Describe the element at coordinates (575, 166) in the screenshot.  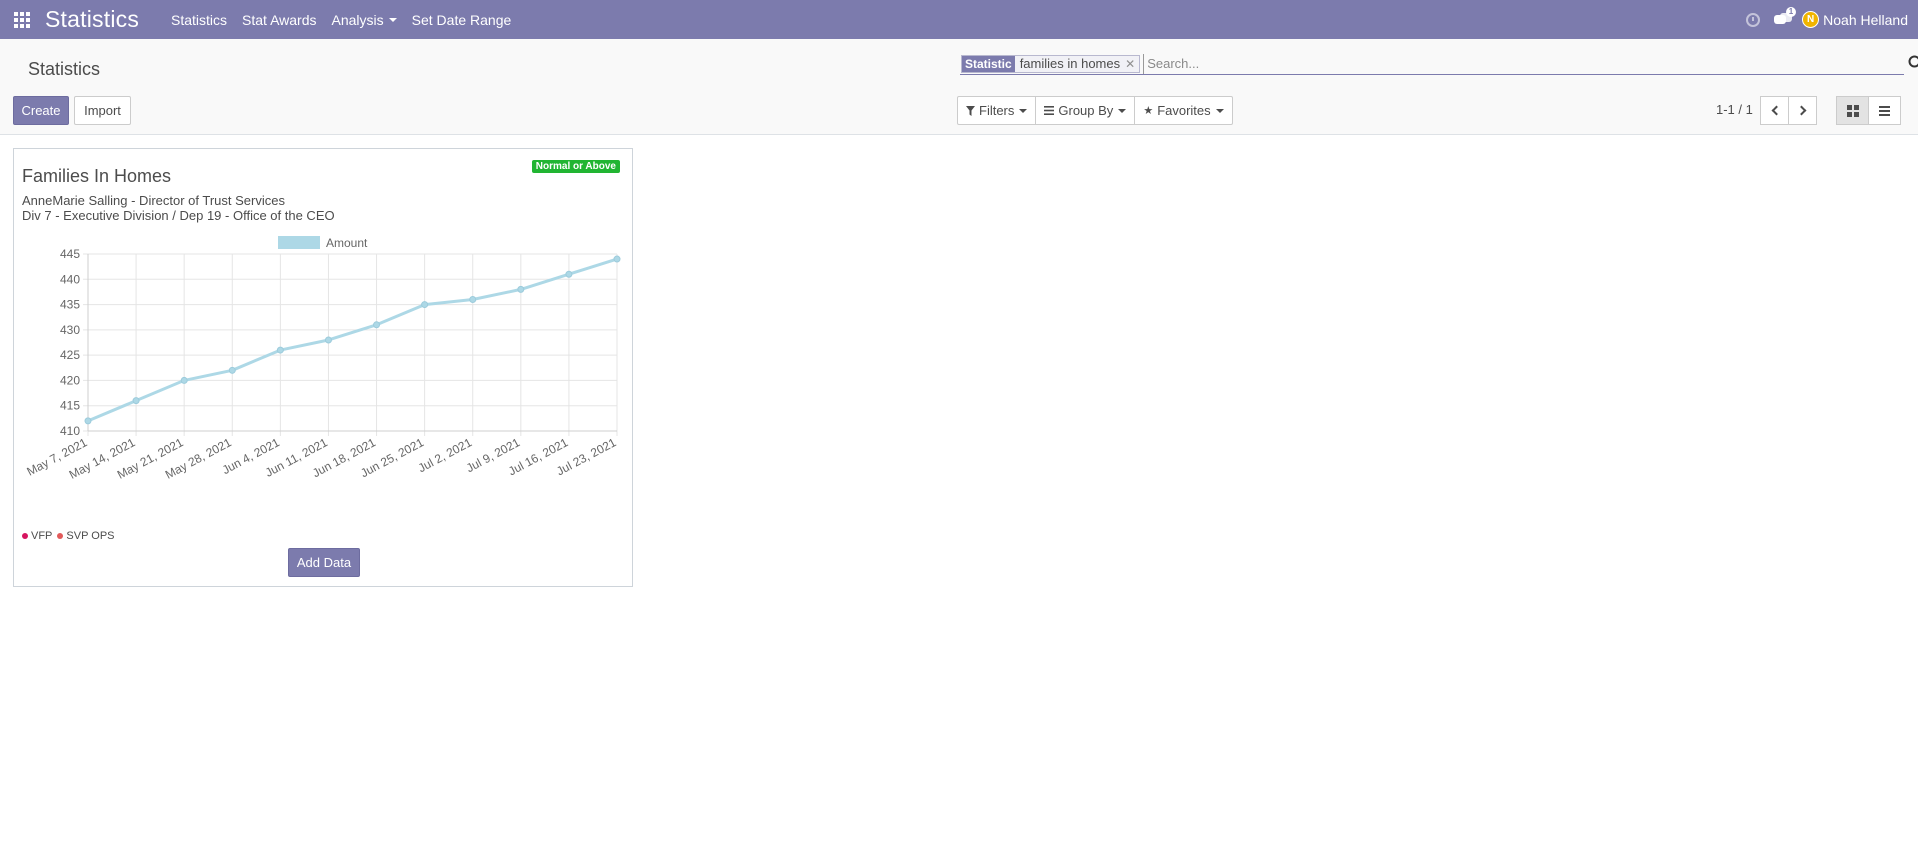
I see `status-badge: Normal or Above` at that location.